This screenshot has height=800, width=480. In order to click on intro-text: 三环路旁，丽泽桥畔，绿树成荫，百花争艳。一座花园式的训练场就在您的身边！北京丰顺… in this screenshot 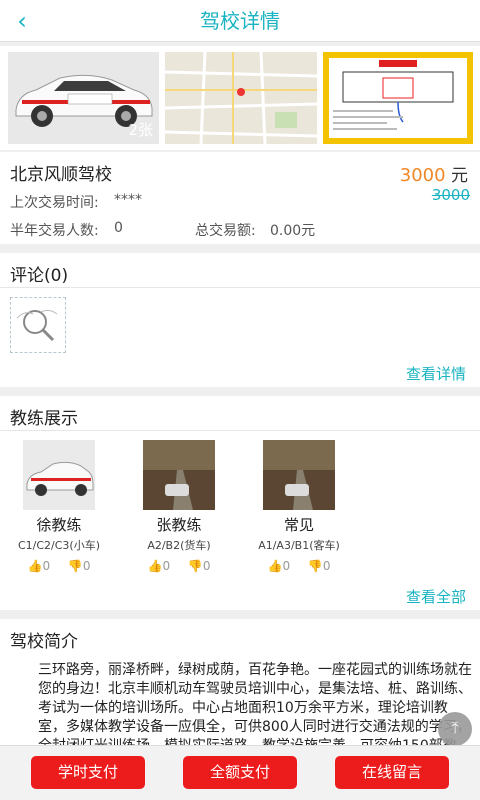, I will do `click(255, 703)`.